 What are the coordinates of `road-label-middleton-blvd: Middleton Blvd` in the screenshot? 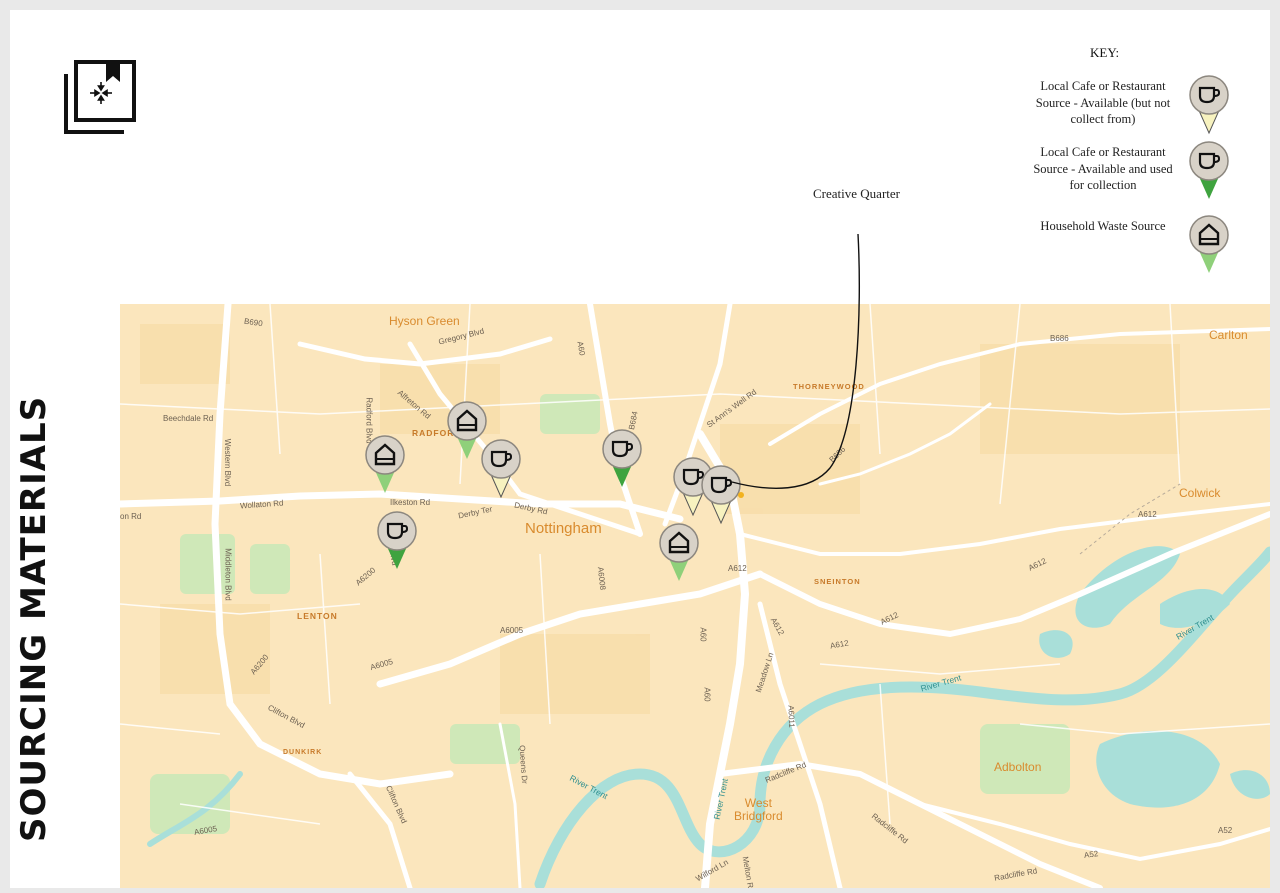 It's located at (228, 574).